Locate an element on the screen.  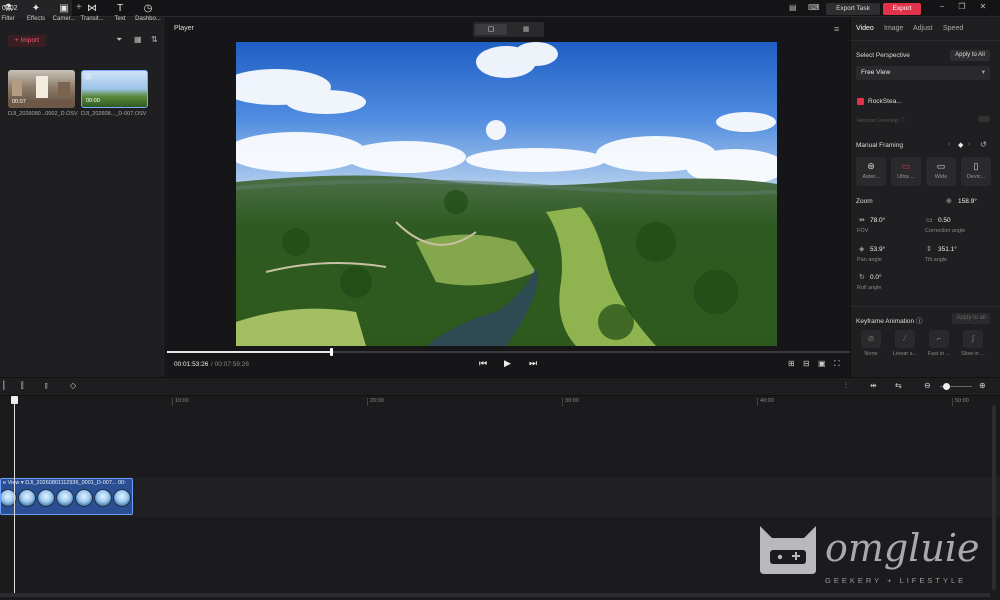
shortcut-icon: ⌨ is located at coordinates (814, 7).